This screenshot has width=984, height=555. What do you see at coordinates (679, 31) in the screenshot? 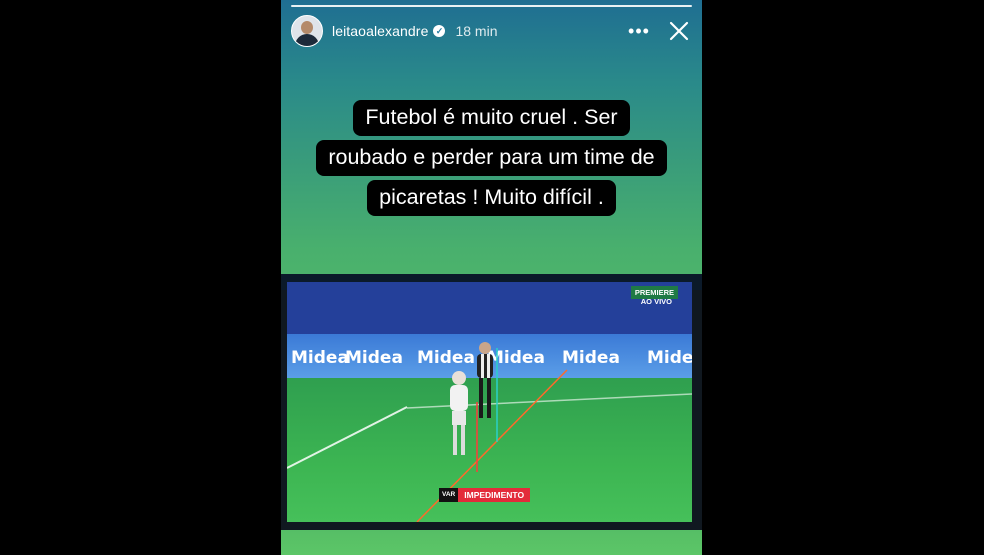
I see `close-icon` at bounding box center [679, 31].